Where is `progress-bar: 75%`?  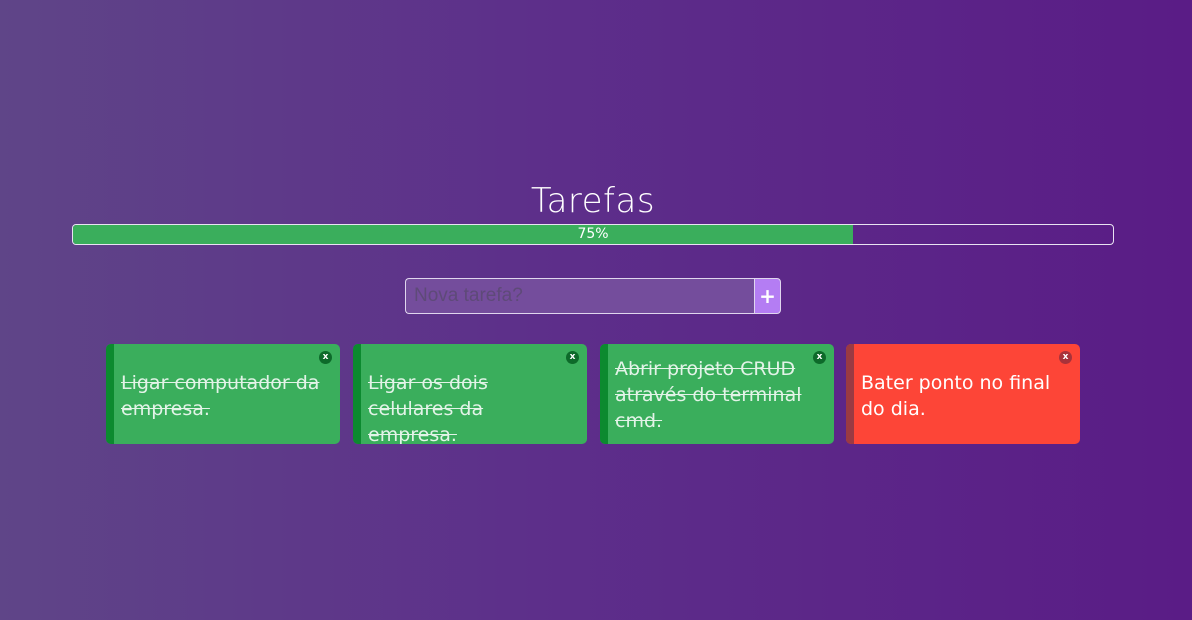
progress-bar: 75% is located at coordinates (593, 234).